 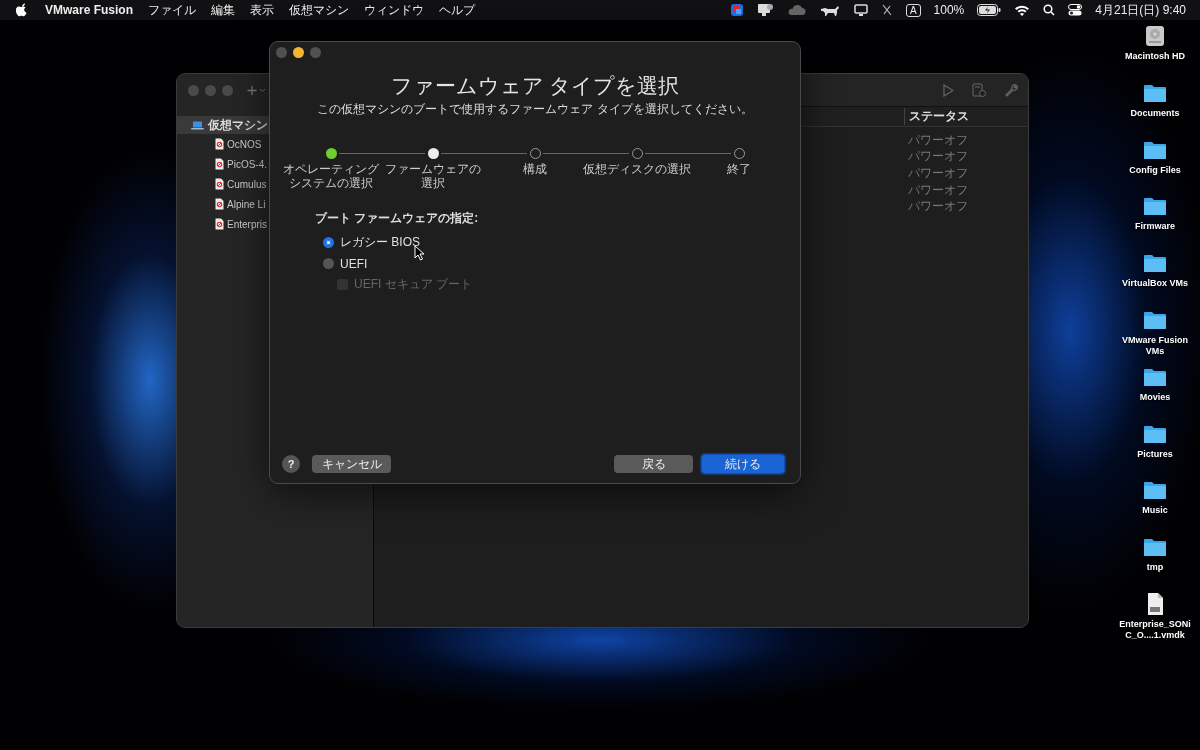 What do you see at coordinates (413, 284) in the screenshot?
I see `option-label: UEFI セキュア ブート` at bounding box center [413, 284].